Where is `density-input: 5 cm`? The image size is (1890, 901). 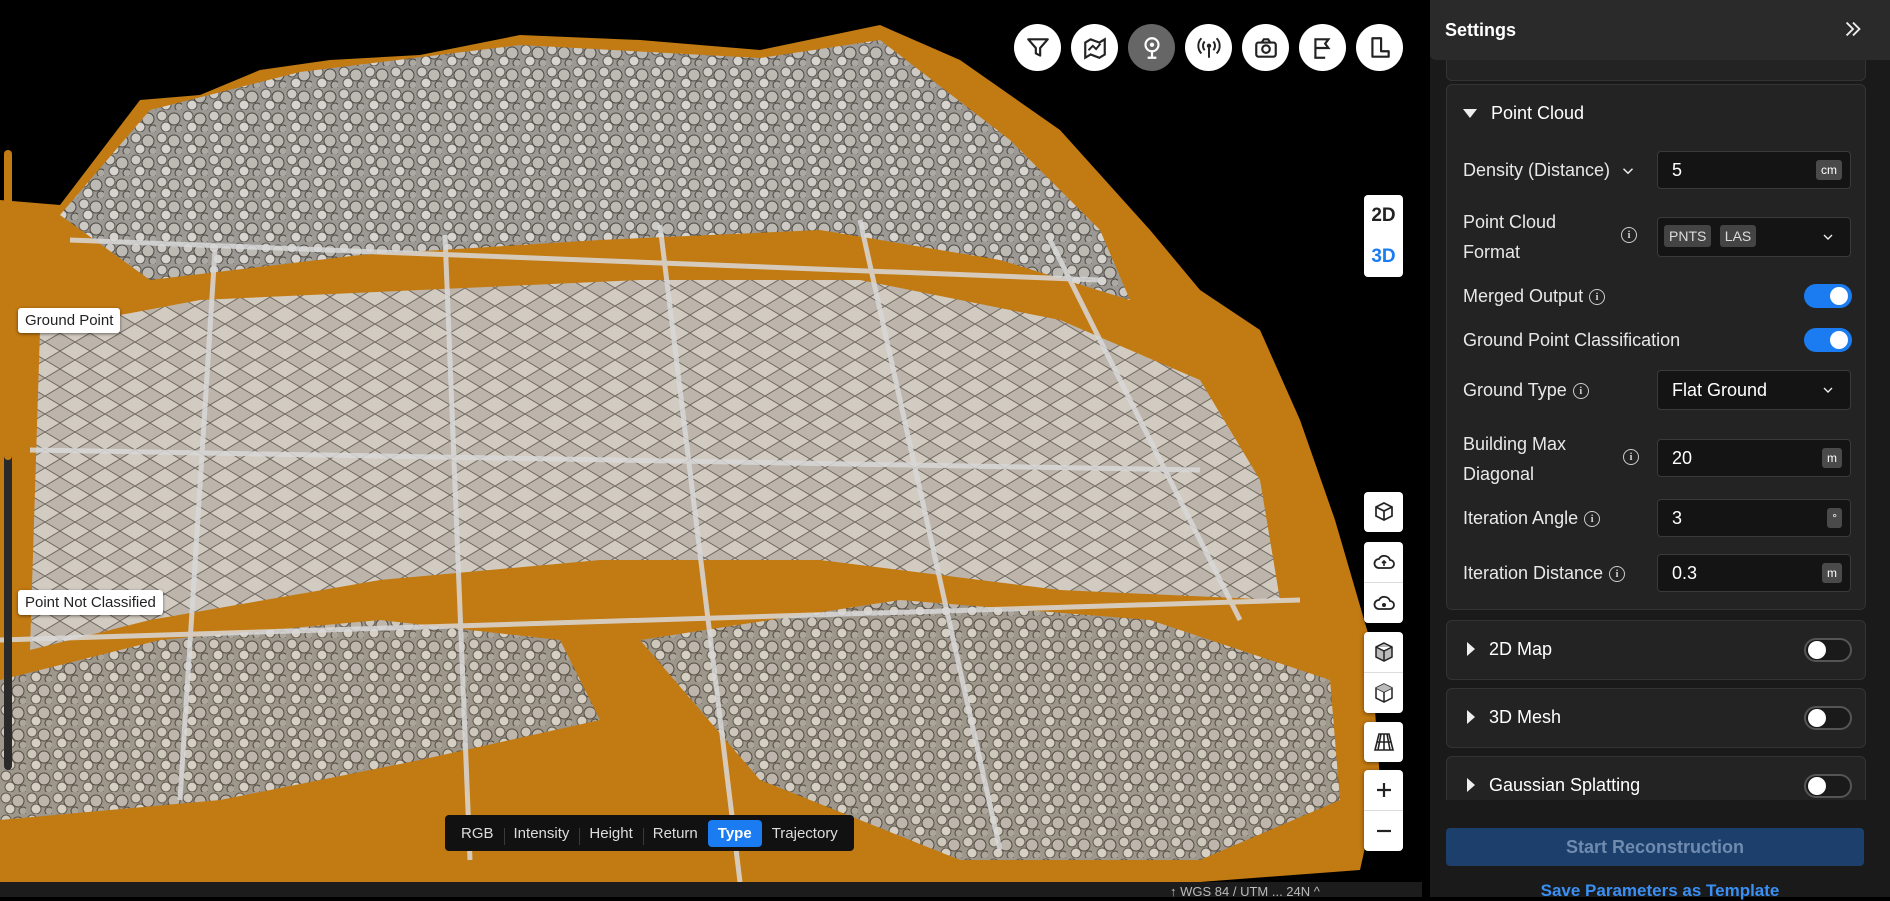
density-input: 5 cm is located at coordinates (1754, 170).